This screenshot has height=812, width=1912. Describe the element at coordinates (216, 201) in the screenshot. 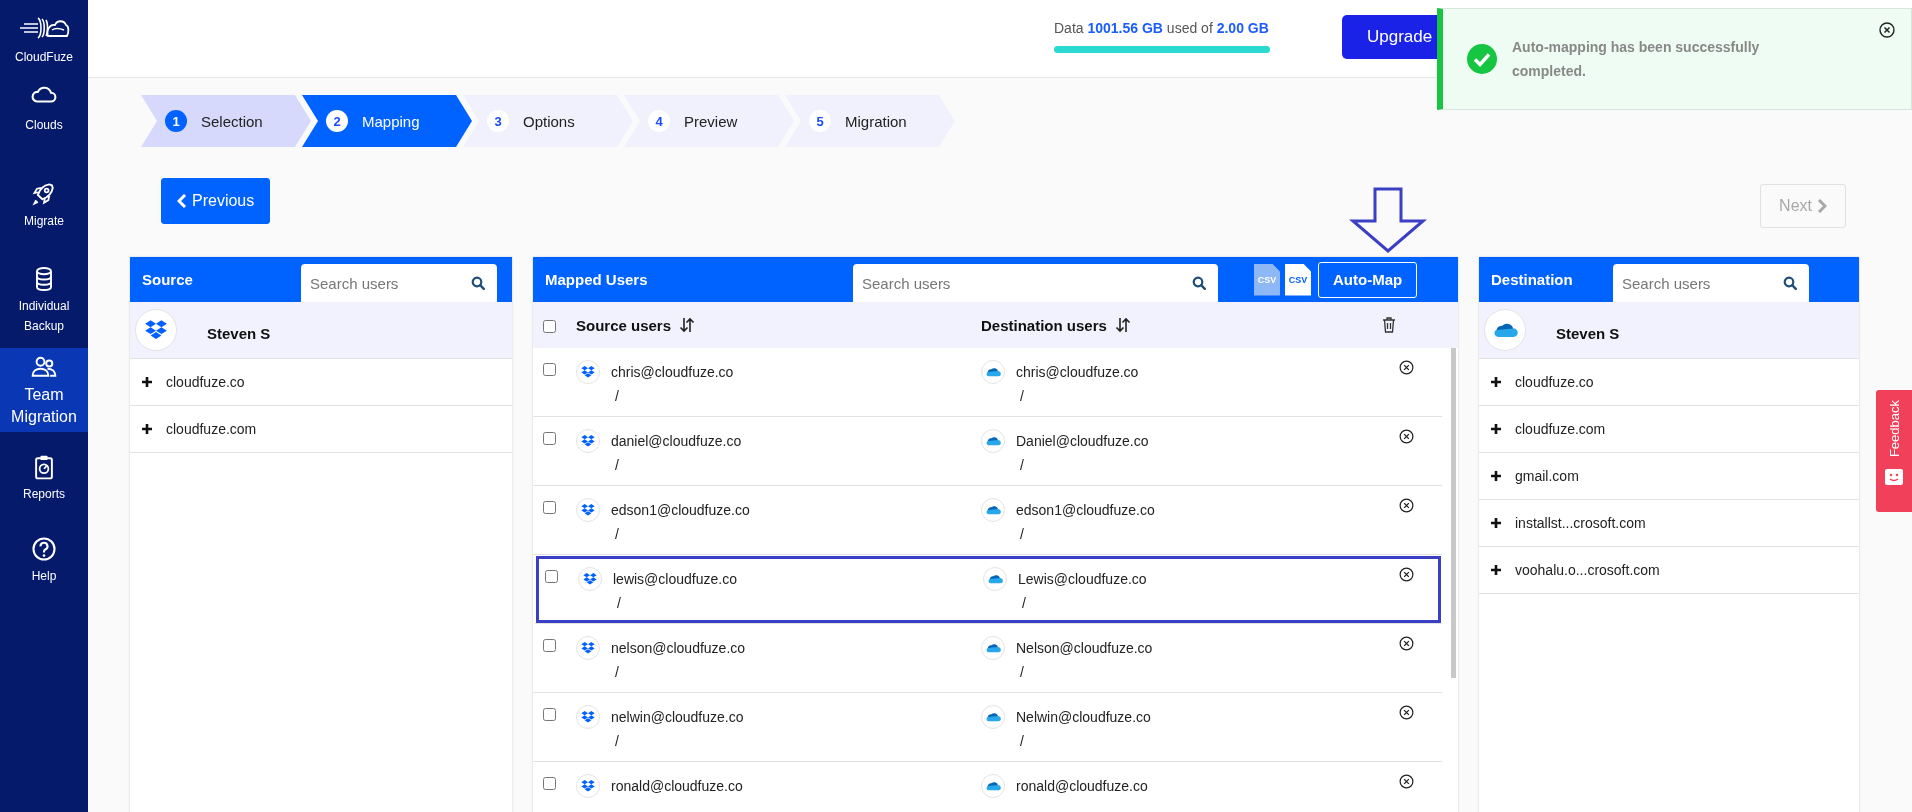

I see `previous-button: Previous` at that location.